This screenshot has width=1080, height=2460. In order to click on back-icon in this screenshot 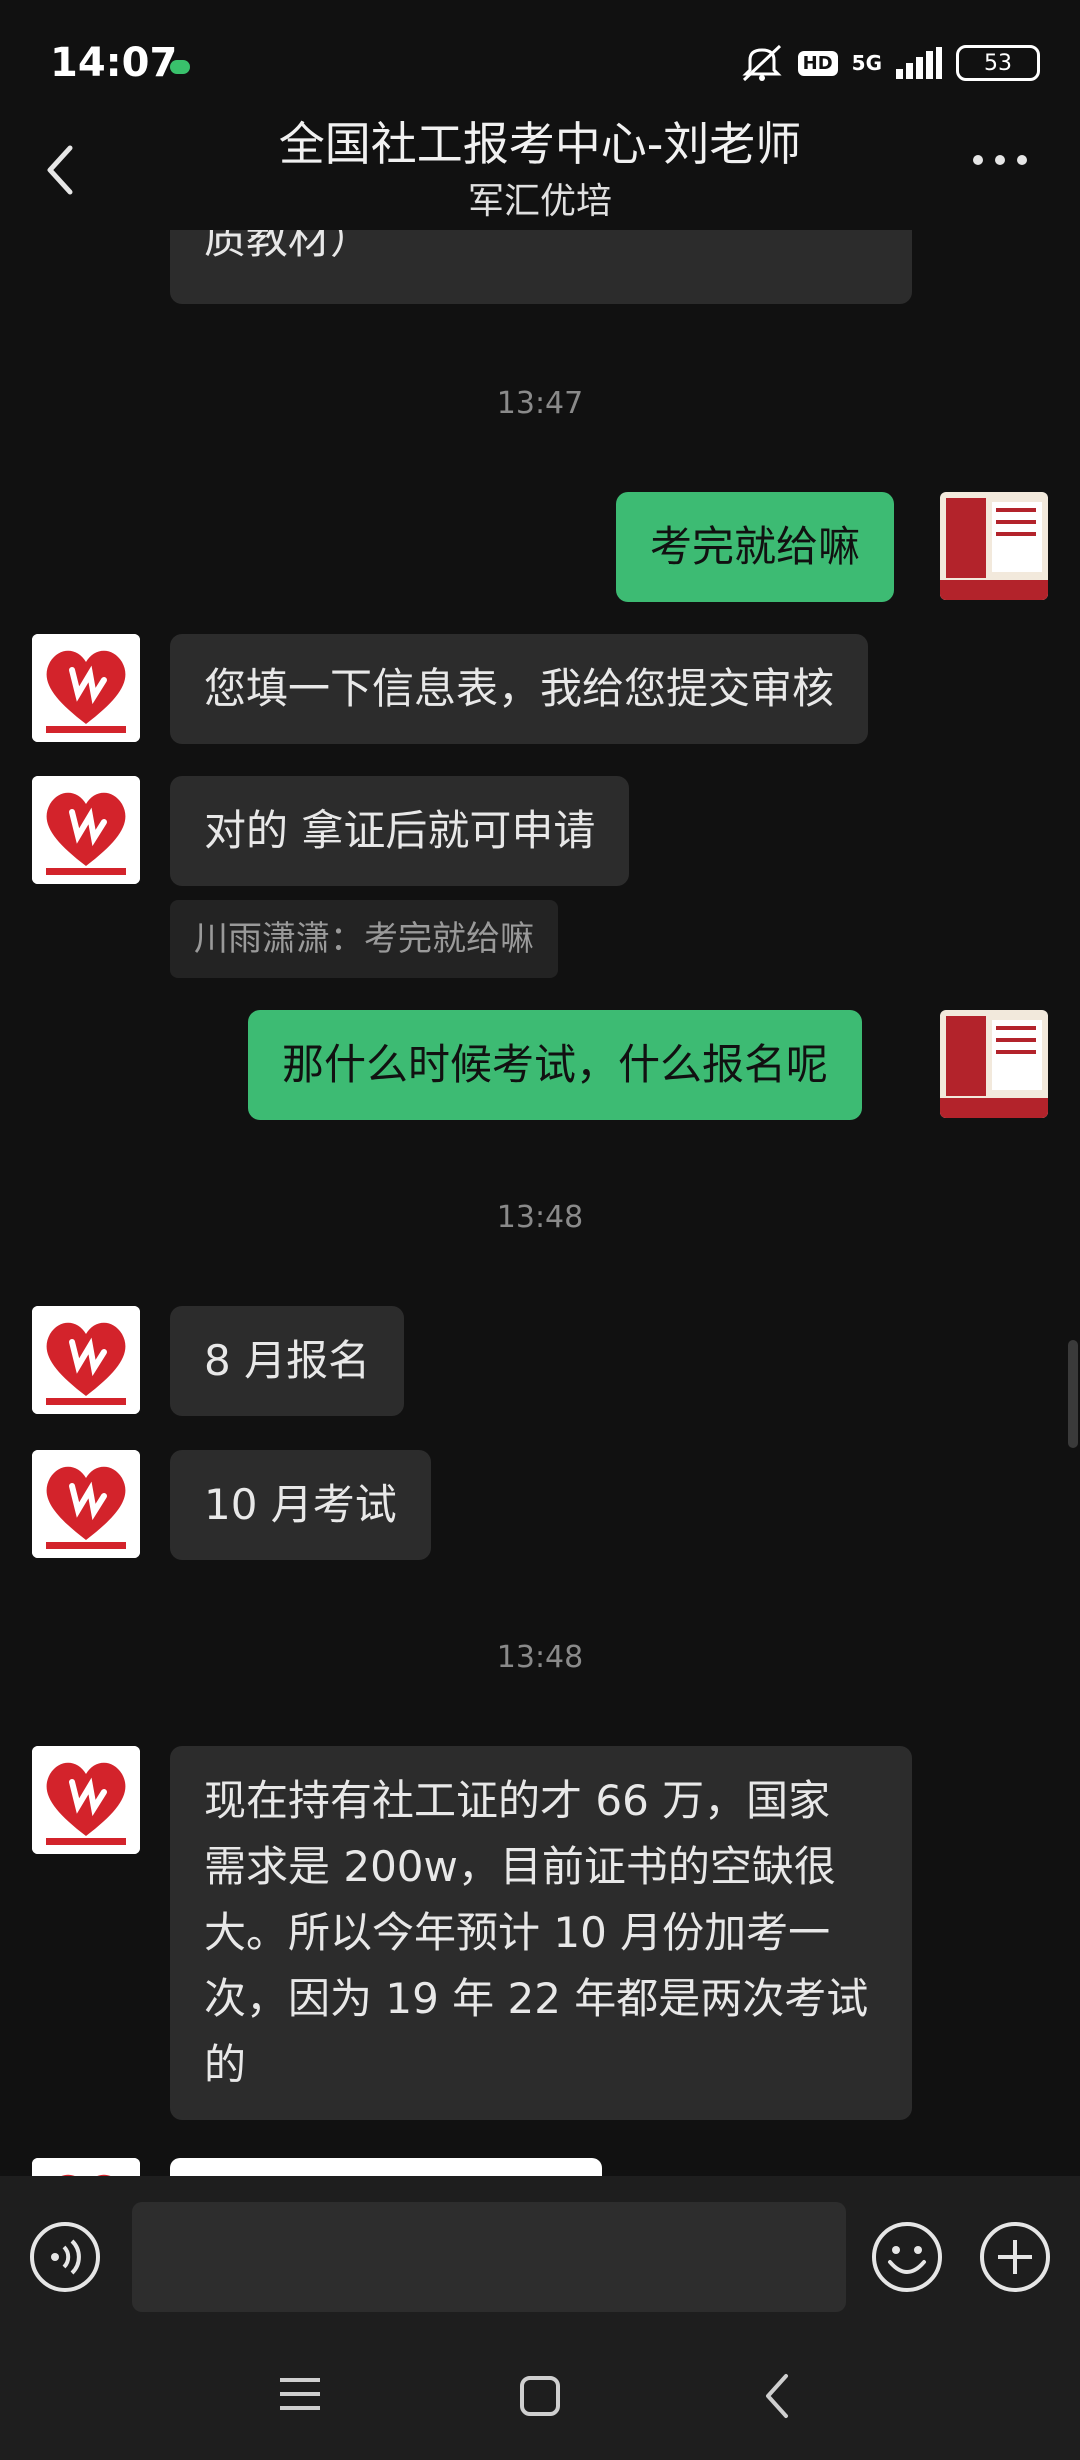, I will do `click(778, 2396)`.